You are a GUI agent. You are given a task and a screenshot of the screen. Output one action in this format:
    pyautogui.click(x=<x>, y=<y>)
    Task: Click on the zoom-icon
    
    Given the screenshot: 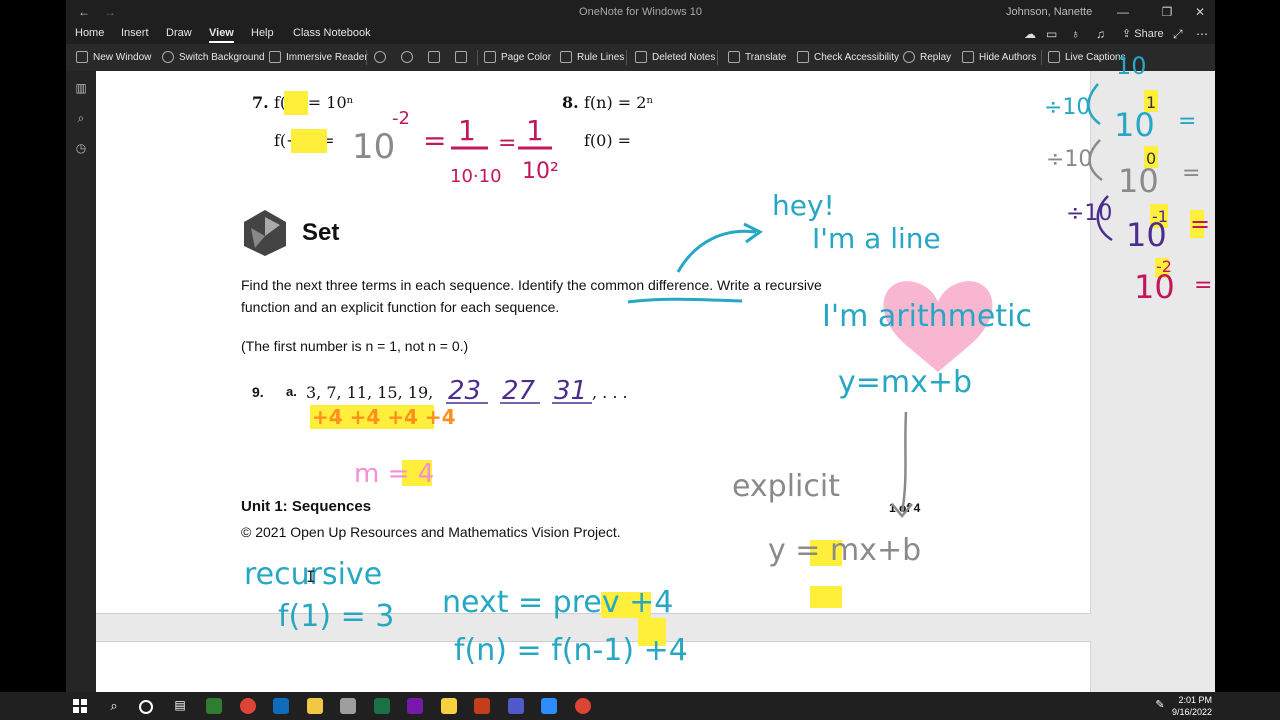 What is the action you would take?
    pyautogui.click(x=549, y=706)
    